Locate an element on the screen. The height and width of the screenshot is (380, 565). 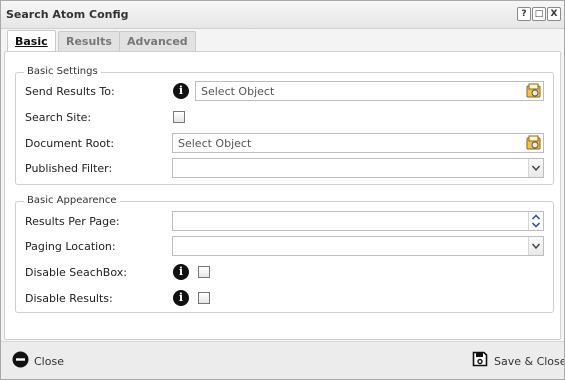
tab-advanced-label: Advanced is located at coordinates (157, 41).